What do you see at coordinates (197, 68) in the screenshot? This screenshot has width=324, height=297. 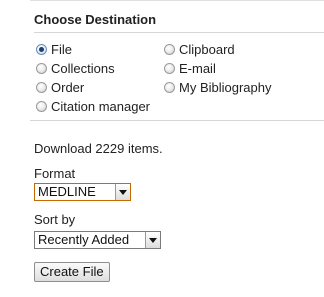 I see `option-label-email: E-mail` at bounding box center [197, 68].